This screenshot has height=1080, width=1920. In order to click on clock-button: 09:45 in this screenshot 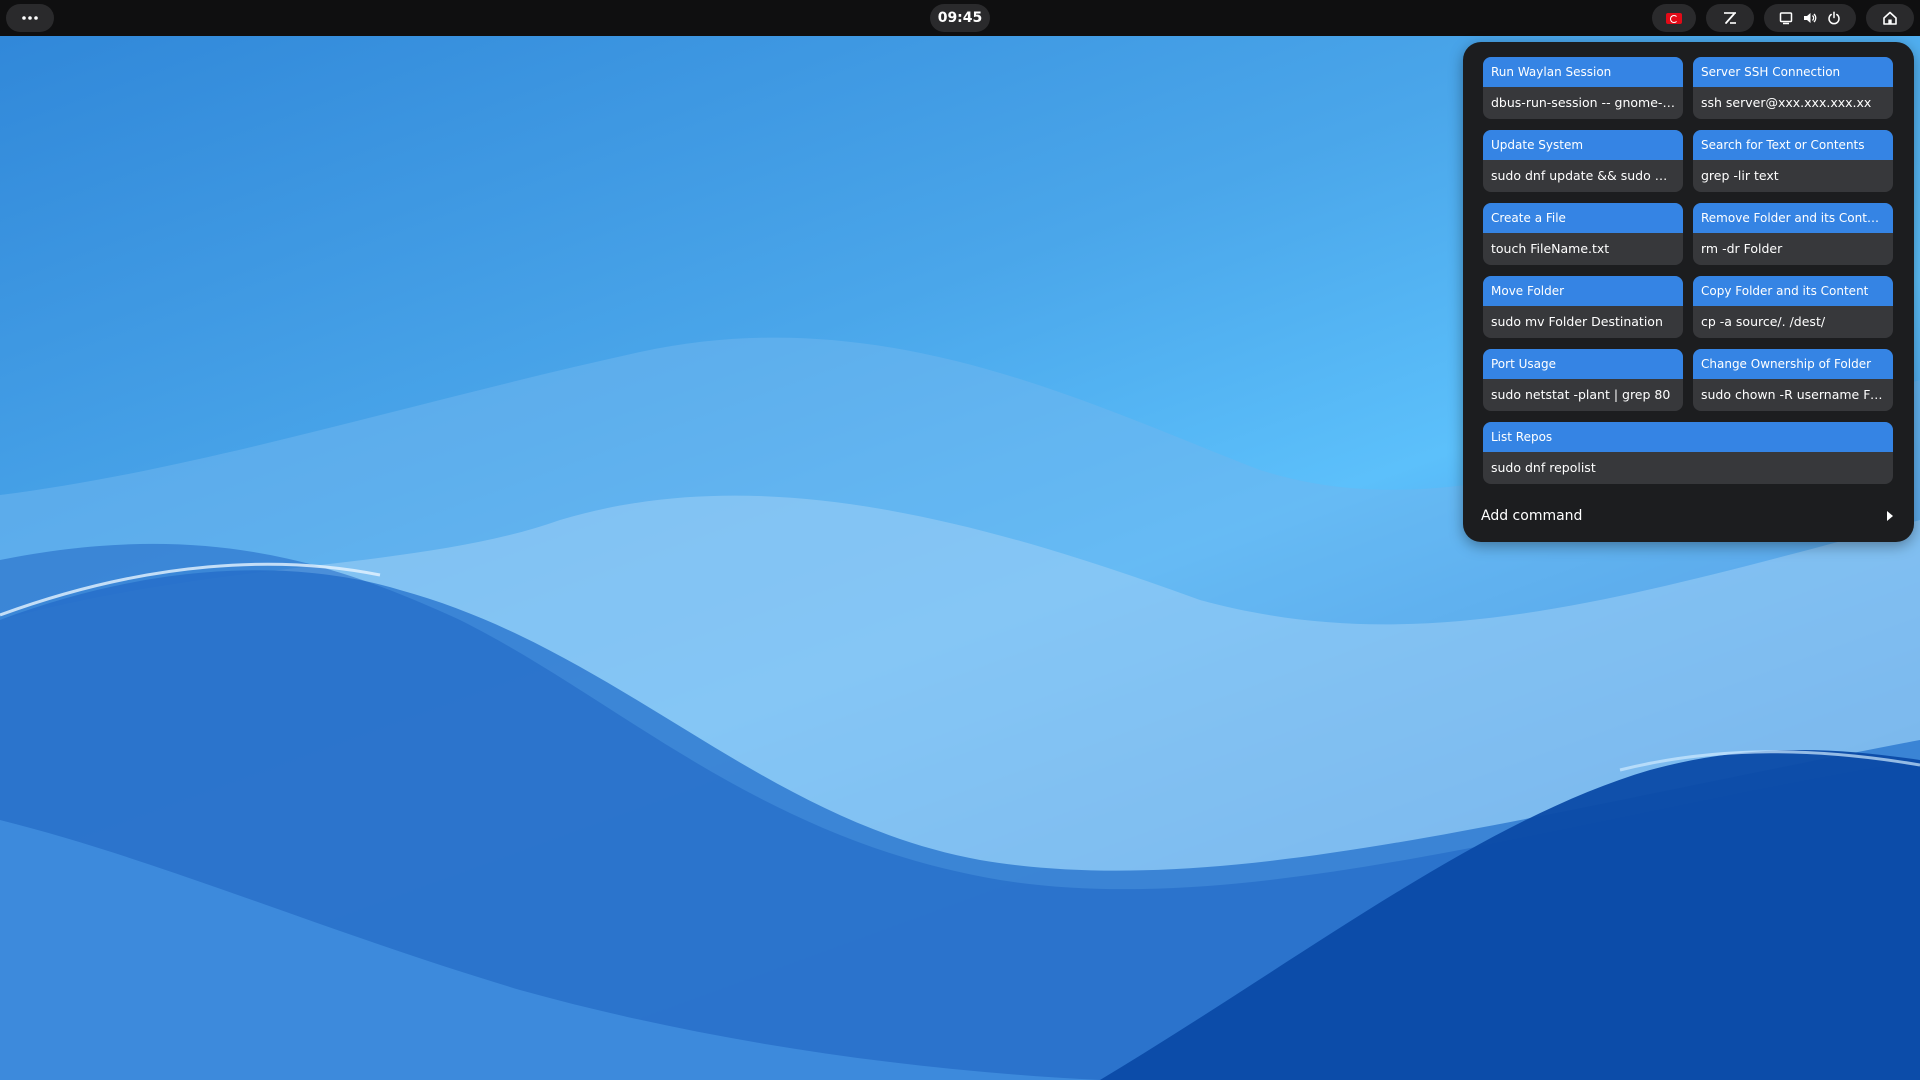, I will do `click(960, 18)`.